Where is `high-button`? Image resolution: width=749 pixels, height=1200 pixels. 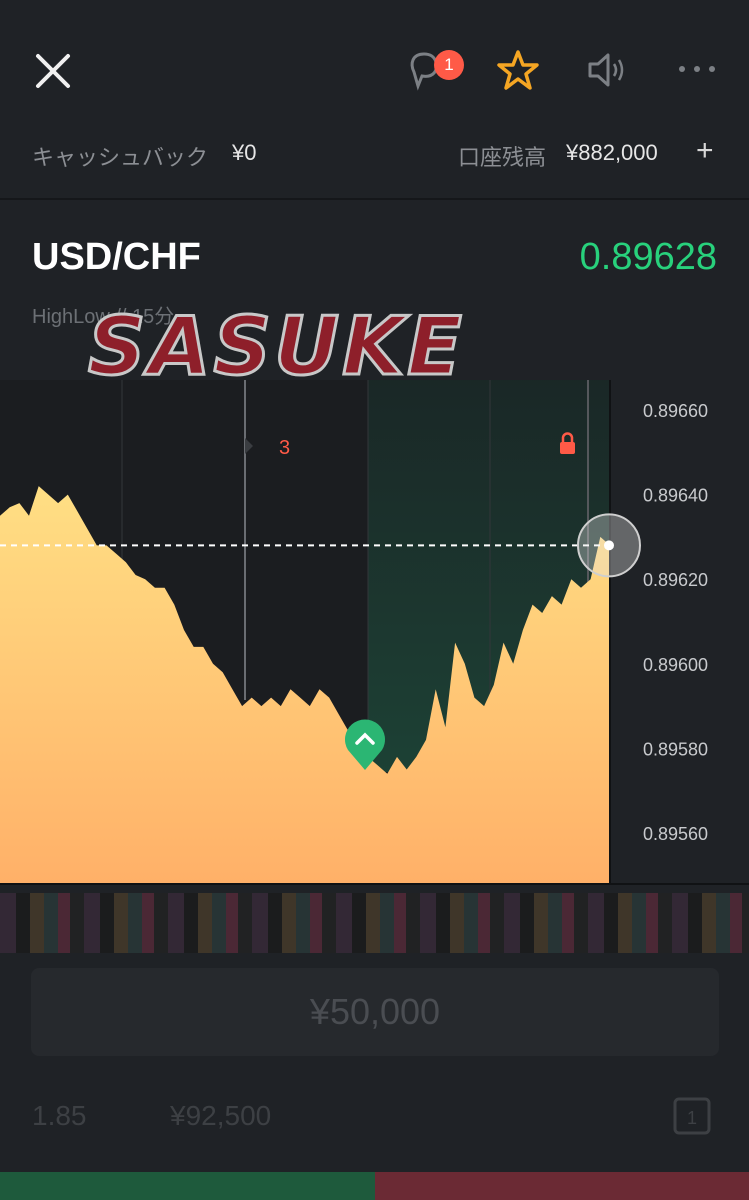
high-button is located at coordinates (187, 1186).